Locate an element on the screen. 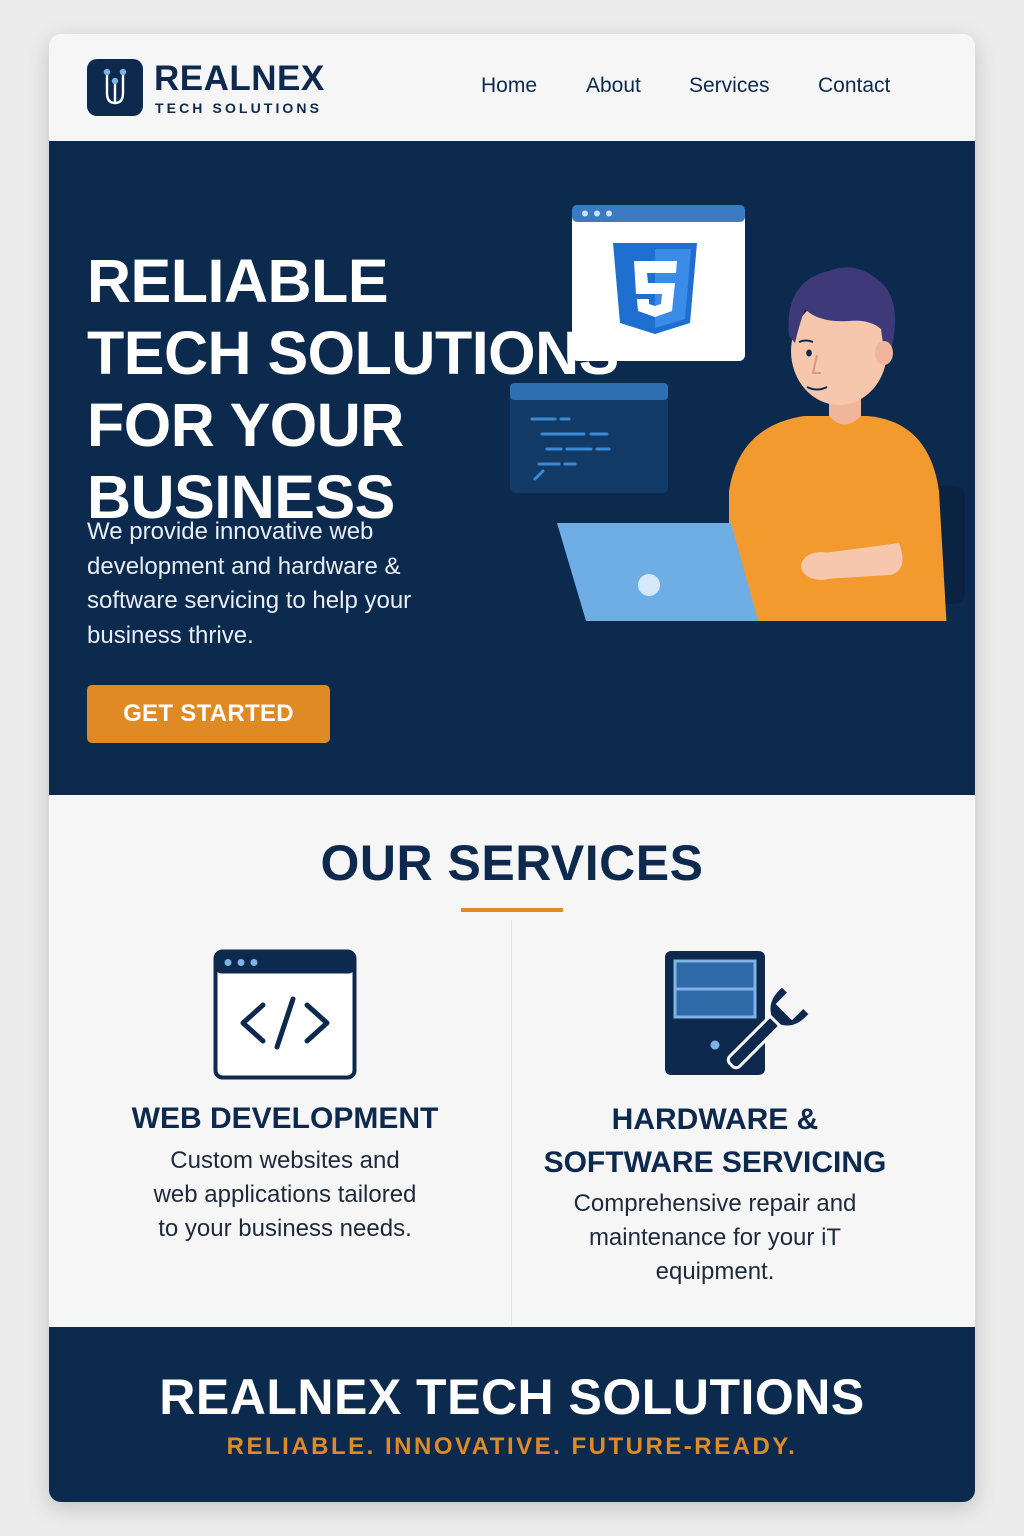 This screenshot has height=1536, width=1024. description-line: maintenance for your iT is located at coordinates (715, 1237).